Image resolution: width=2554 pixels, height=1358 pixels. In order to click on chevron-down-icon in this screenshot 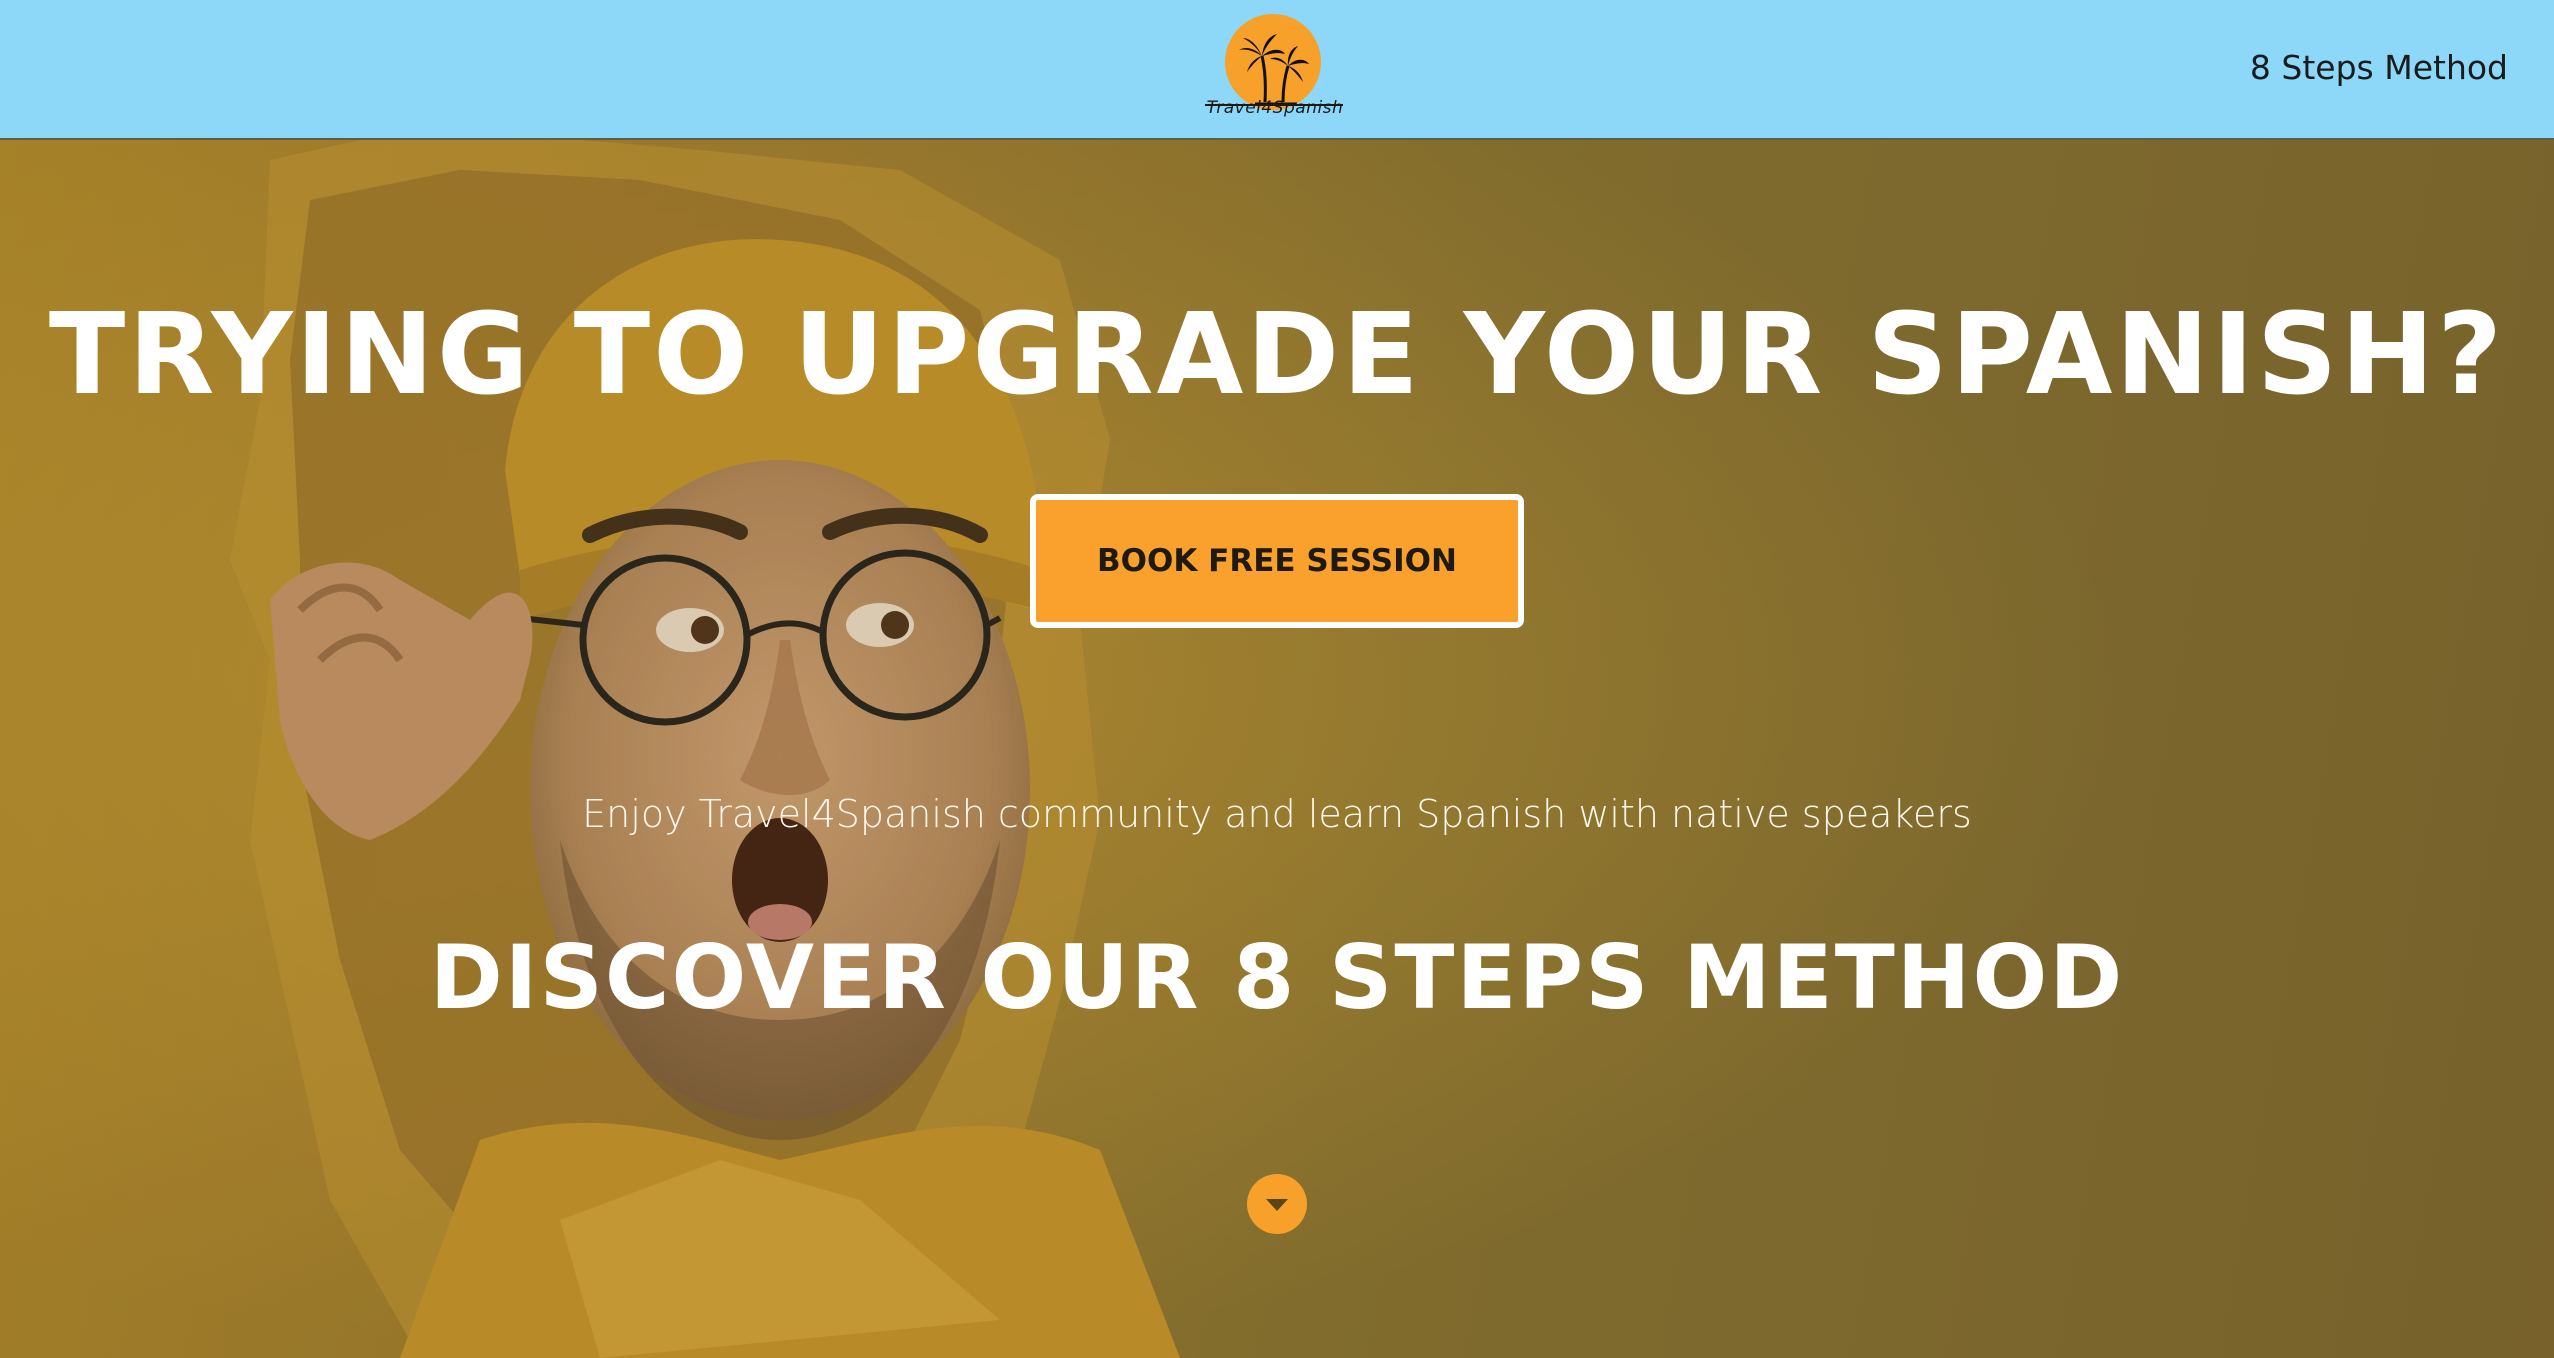, I will do `click(1277, 1205)`.